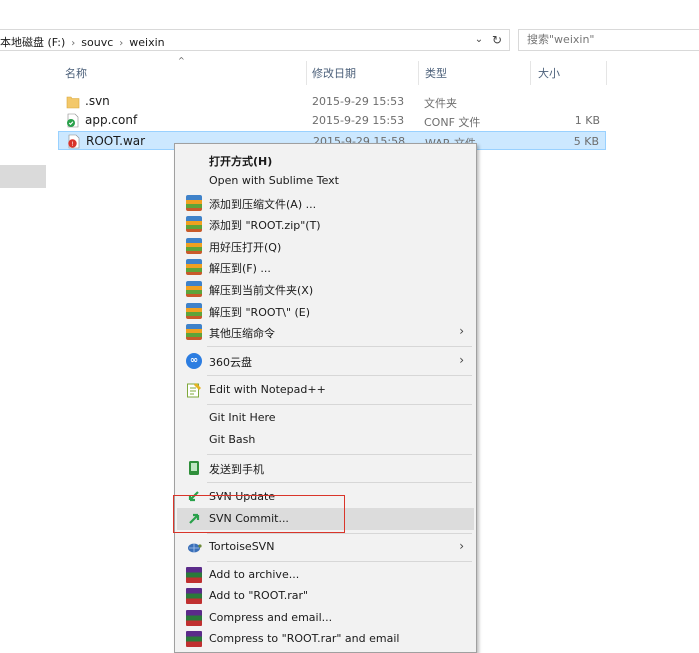  I want to click on menu-item-label: 解压到当前文件夹(X), so click(261, 290).